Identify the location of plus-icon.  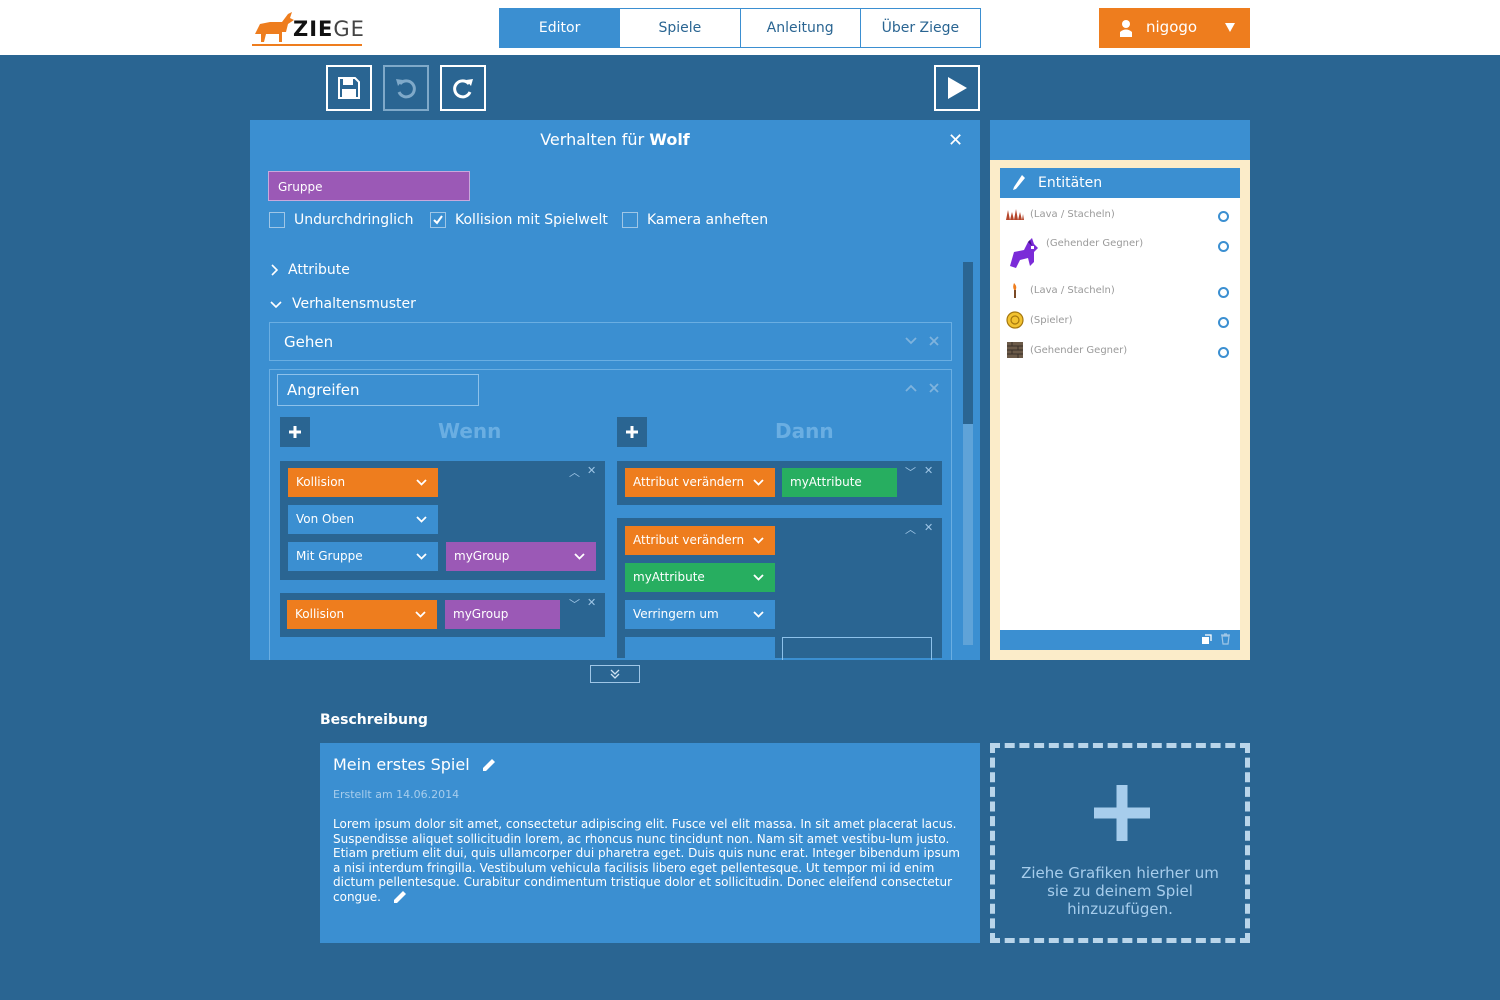
(632, 432).